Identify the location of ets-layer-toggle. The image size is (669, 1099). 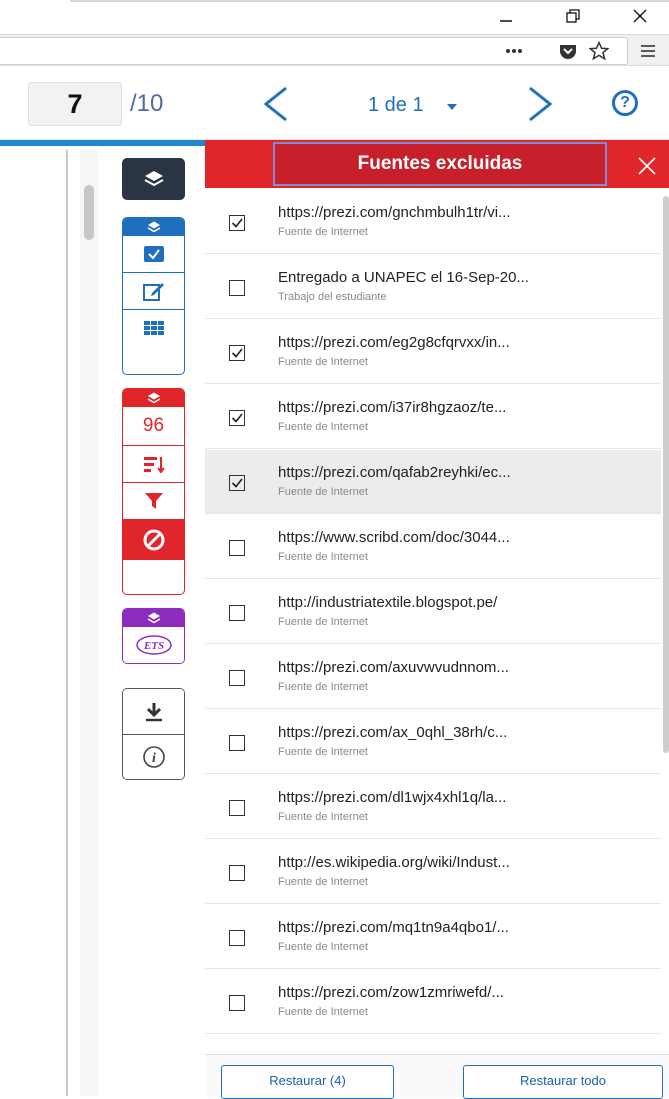
(153, 618).